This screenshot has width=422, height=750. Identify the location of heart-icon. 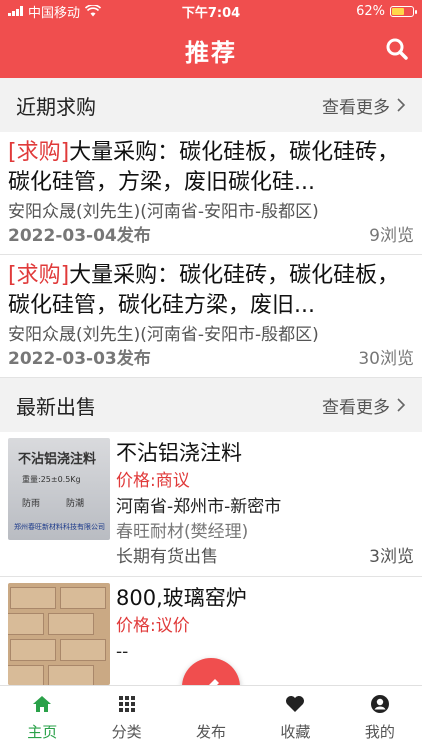
(295, 704).